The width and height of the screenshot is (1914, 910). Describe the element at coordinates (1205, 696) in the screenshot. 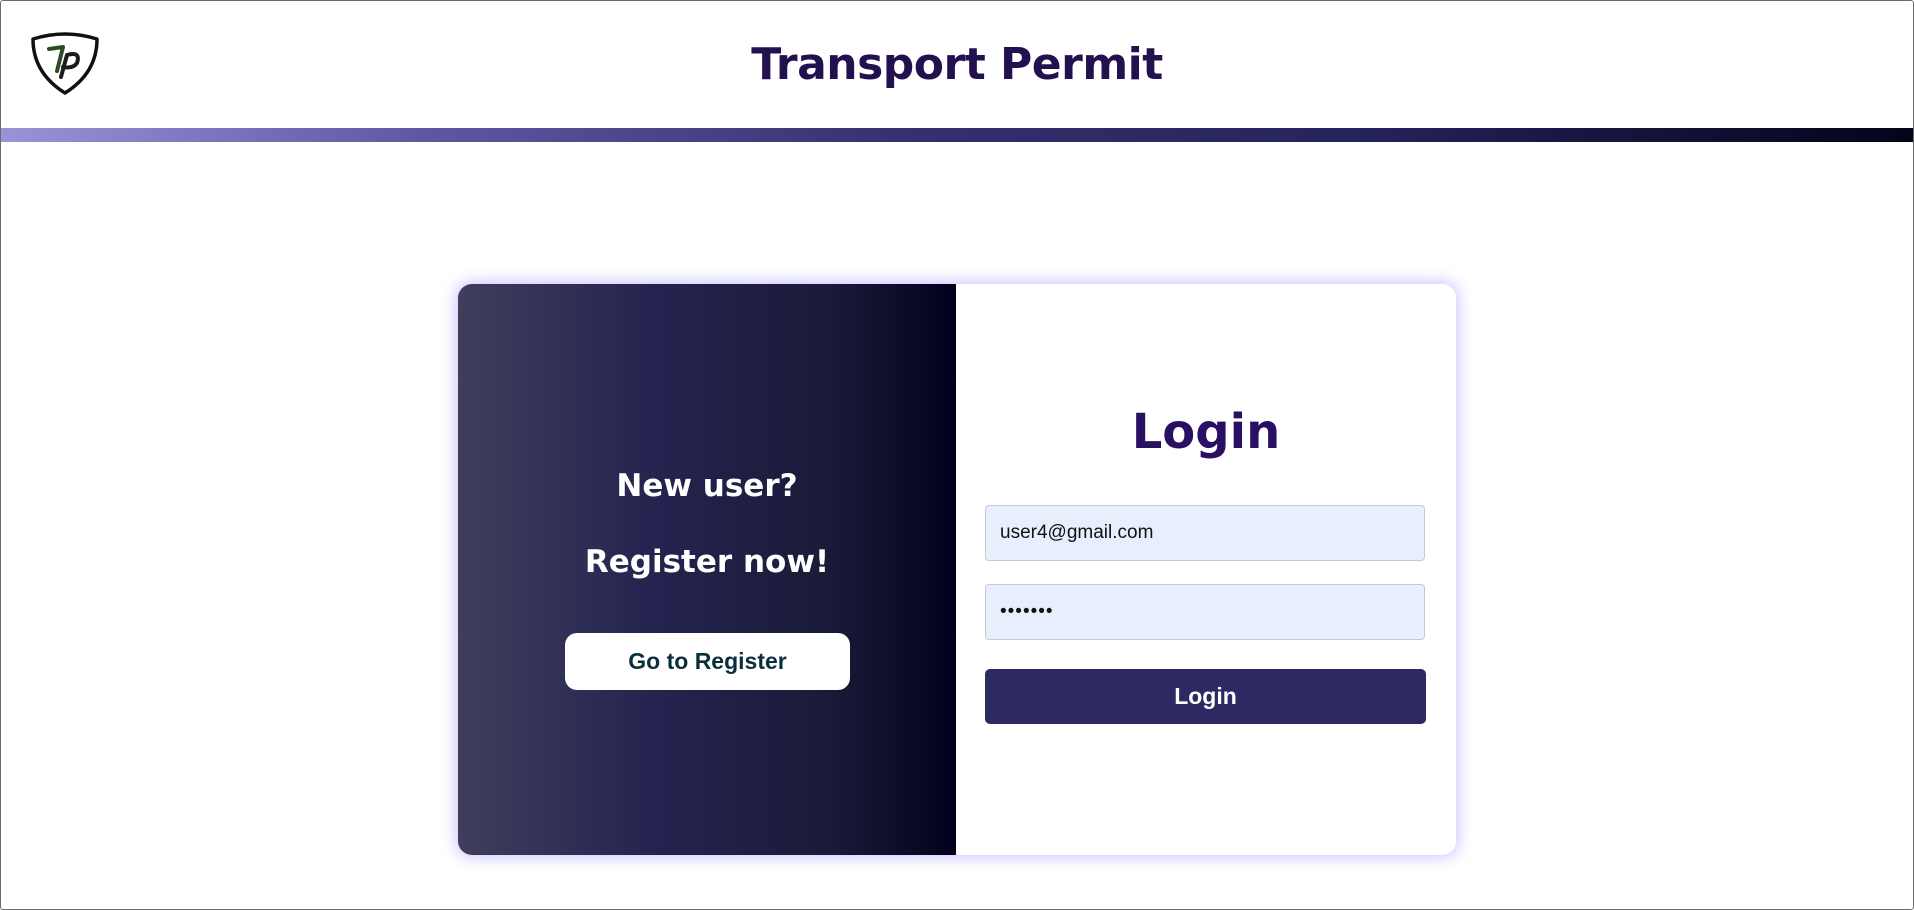

I see `login-button: Login` at that location.